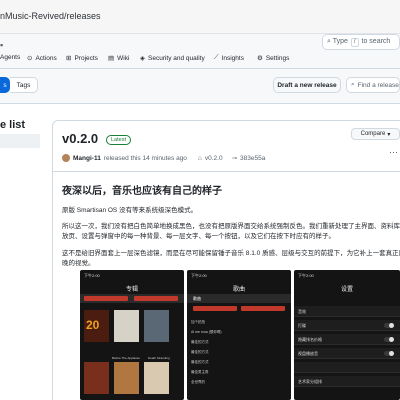  Describe the element at coordinates (340, 41) in the screenshot. I see `search-prefix: Type` at that location.